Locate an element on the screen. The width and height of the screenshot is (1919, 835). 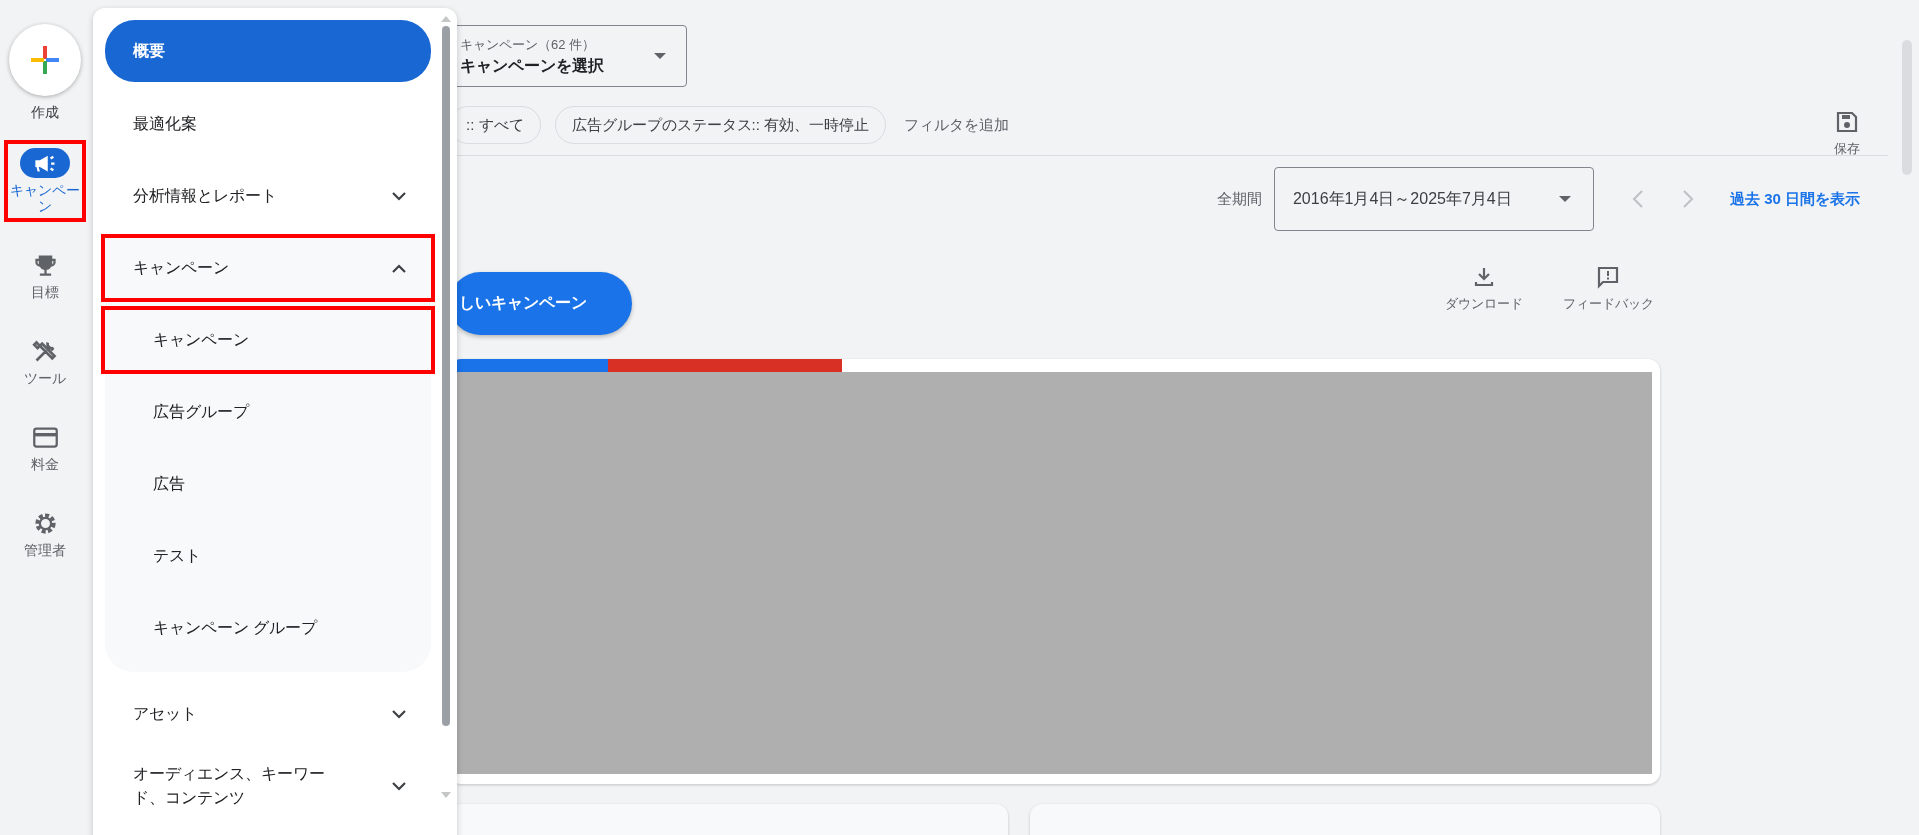
feedback-button: フィードバック is located at coordinates (1608, 288).